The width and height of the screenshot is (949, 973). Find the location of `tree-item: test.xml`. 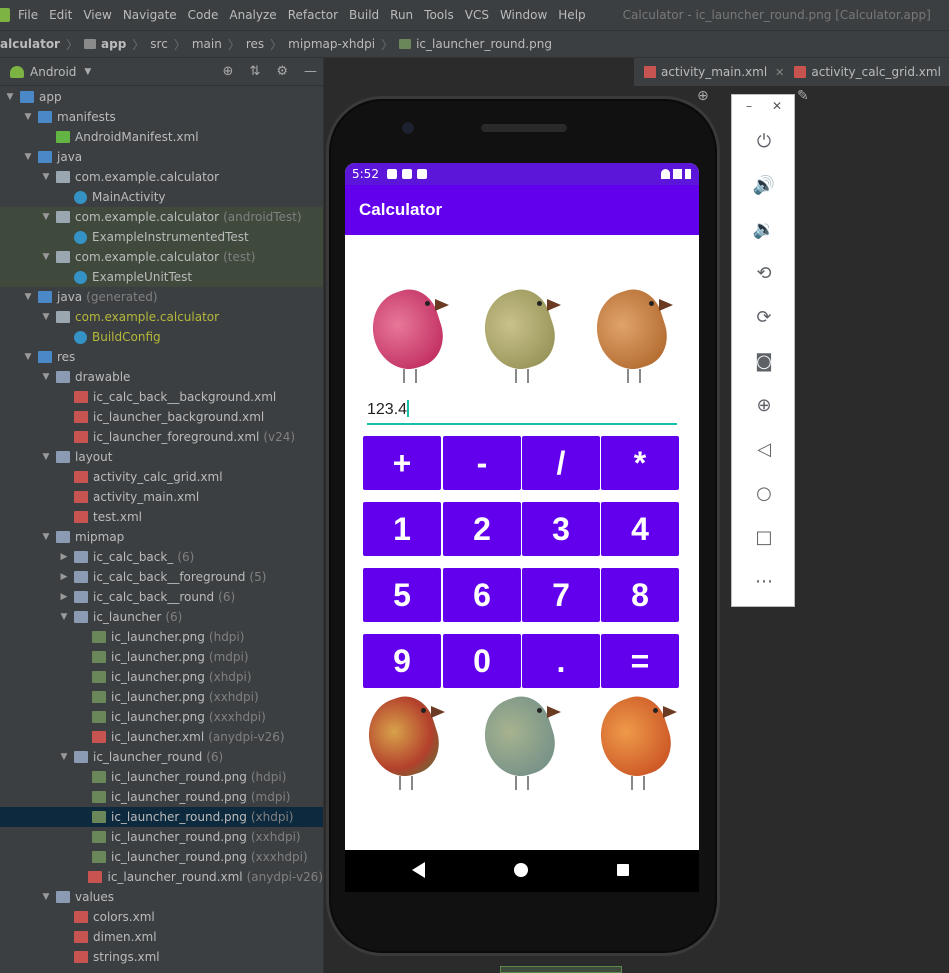

tree-item: test.xml is located at coordinates (161, 517).